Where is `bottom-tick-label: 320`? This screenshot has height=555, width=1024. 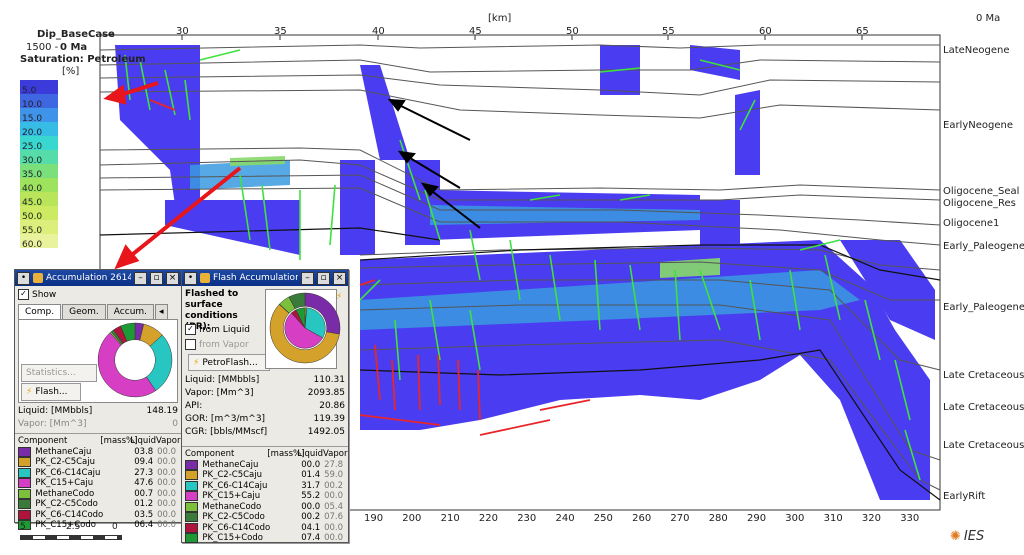
bottom-tick-label: 320 is located at coordinates (871, 518).